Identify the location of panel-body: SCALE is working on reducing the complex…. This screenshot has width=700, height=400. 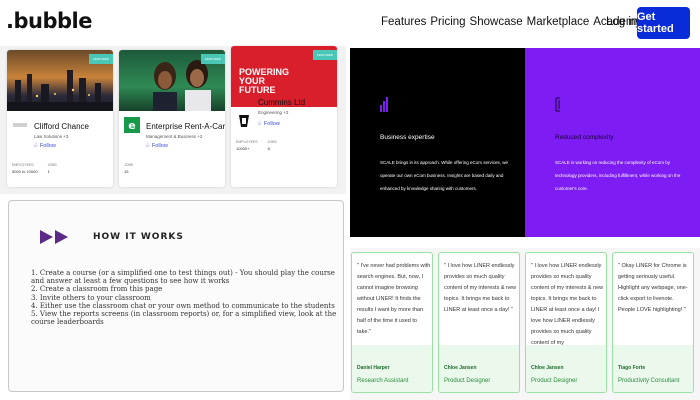
(618, 175).